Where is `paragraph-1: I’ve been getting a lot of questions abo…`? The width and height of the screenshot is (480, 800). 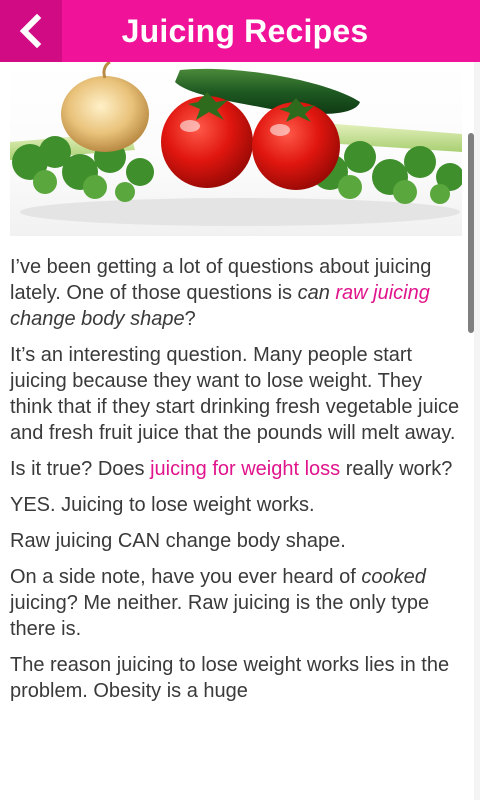 paragraph-1: I’ve been getting a lot of questions abo… is located at coordinates (236, 293).